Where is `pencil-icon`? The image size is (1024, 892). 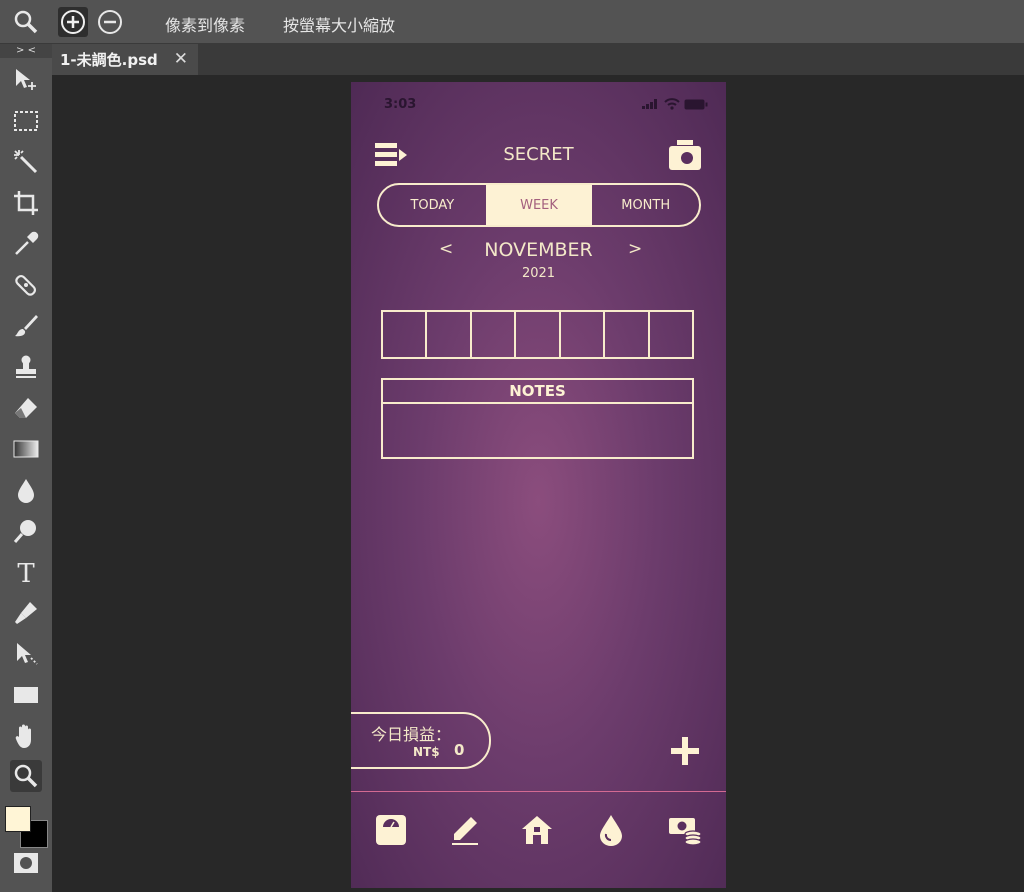
pencil-icon is located at coordinates (465, 830).